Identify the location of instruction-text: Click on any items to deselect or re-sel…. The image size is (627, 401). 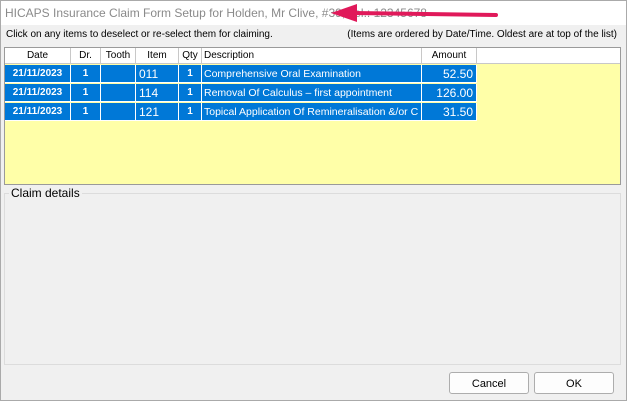
(139, 34).